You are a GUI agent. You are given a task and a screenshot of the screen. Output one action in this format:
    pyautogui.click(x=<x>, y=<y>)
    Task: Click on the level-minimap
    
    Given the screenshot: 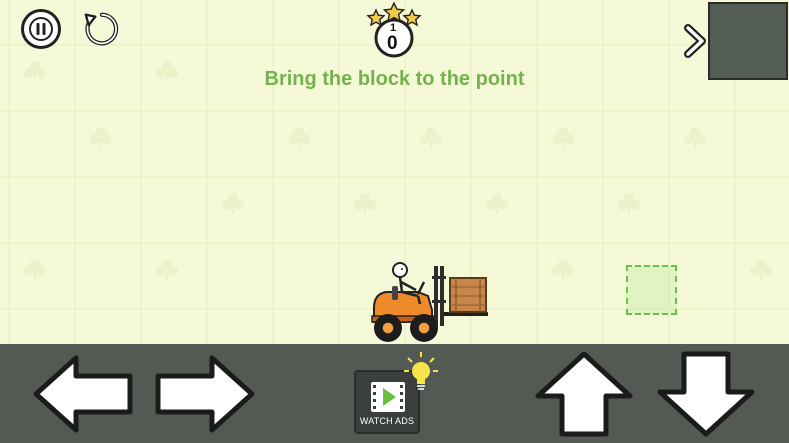 What is the action you would take?
    pyautogui.click(x=748, y=41)
    